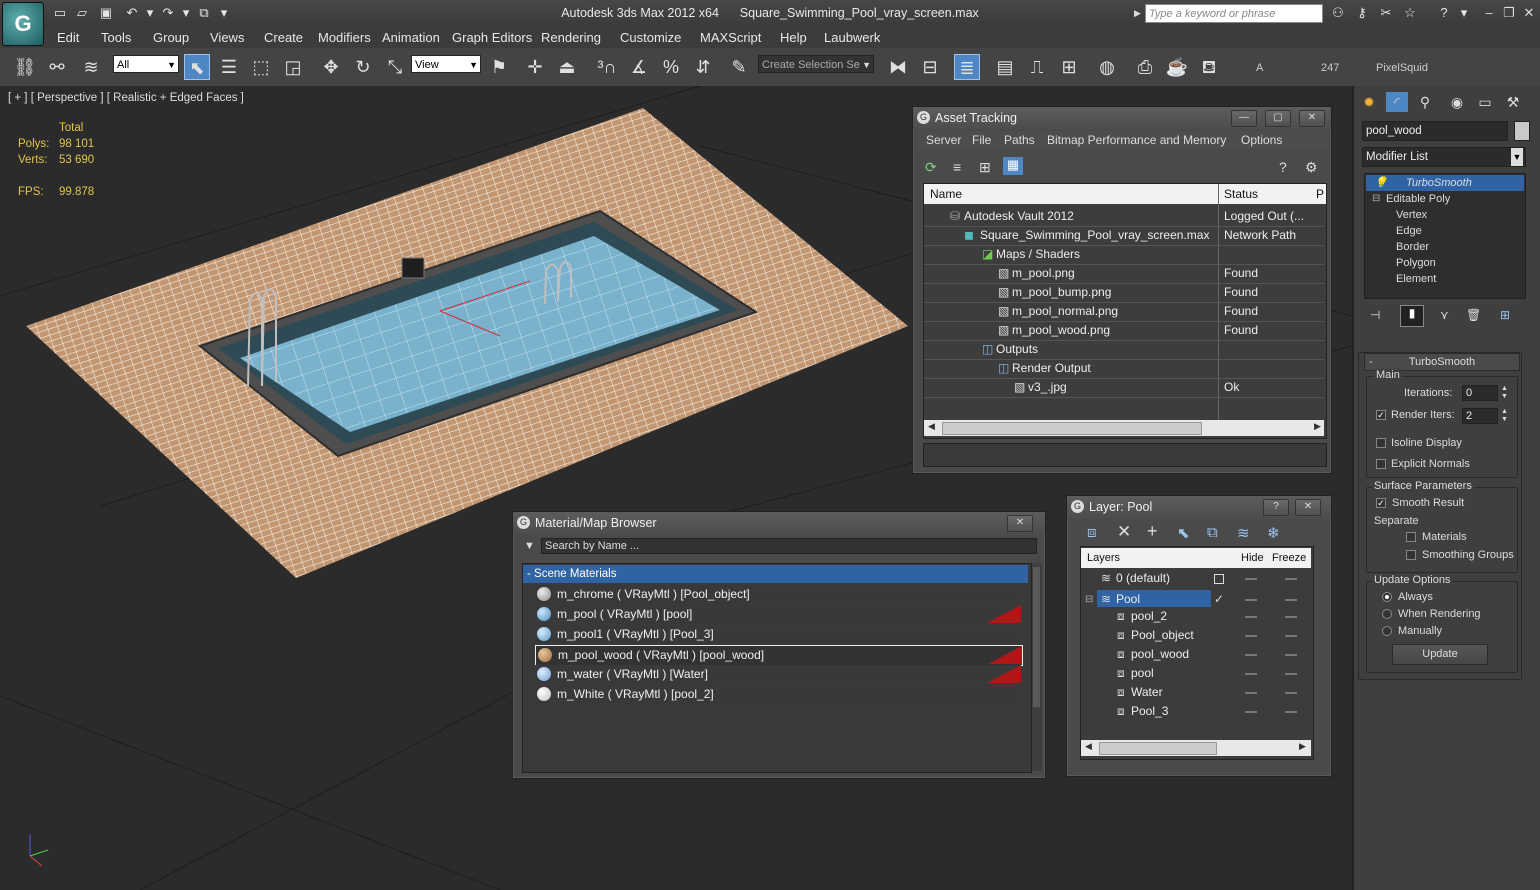 This screenshot has height=890, width=1540. I want to click on search-expand-icon: ▶, so click(1137, 13).